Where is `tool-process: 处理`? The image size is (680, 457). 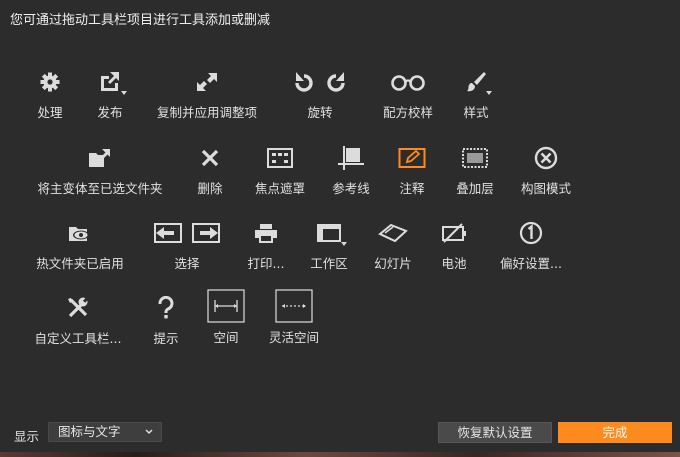
tool-process: 处理 is located at coordinates (50, 93).